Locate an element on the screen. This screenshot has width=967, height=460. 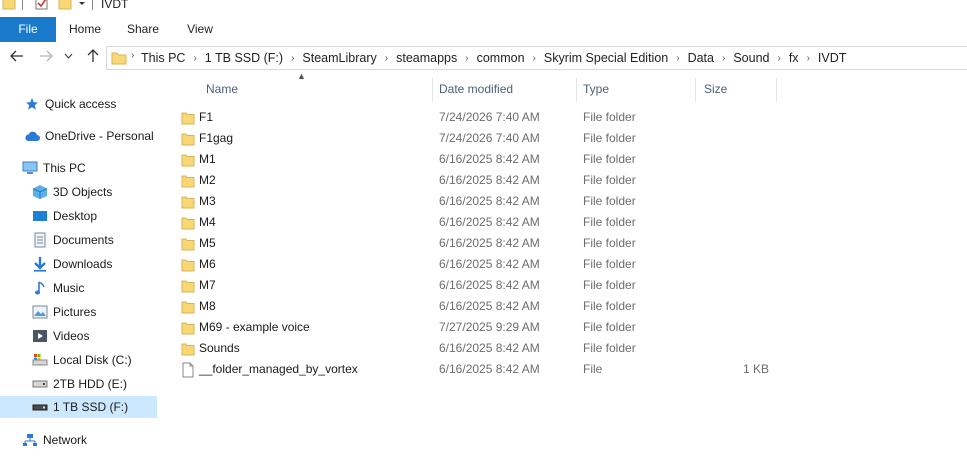
file-name: M5 is located at coordinates (207, 243).